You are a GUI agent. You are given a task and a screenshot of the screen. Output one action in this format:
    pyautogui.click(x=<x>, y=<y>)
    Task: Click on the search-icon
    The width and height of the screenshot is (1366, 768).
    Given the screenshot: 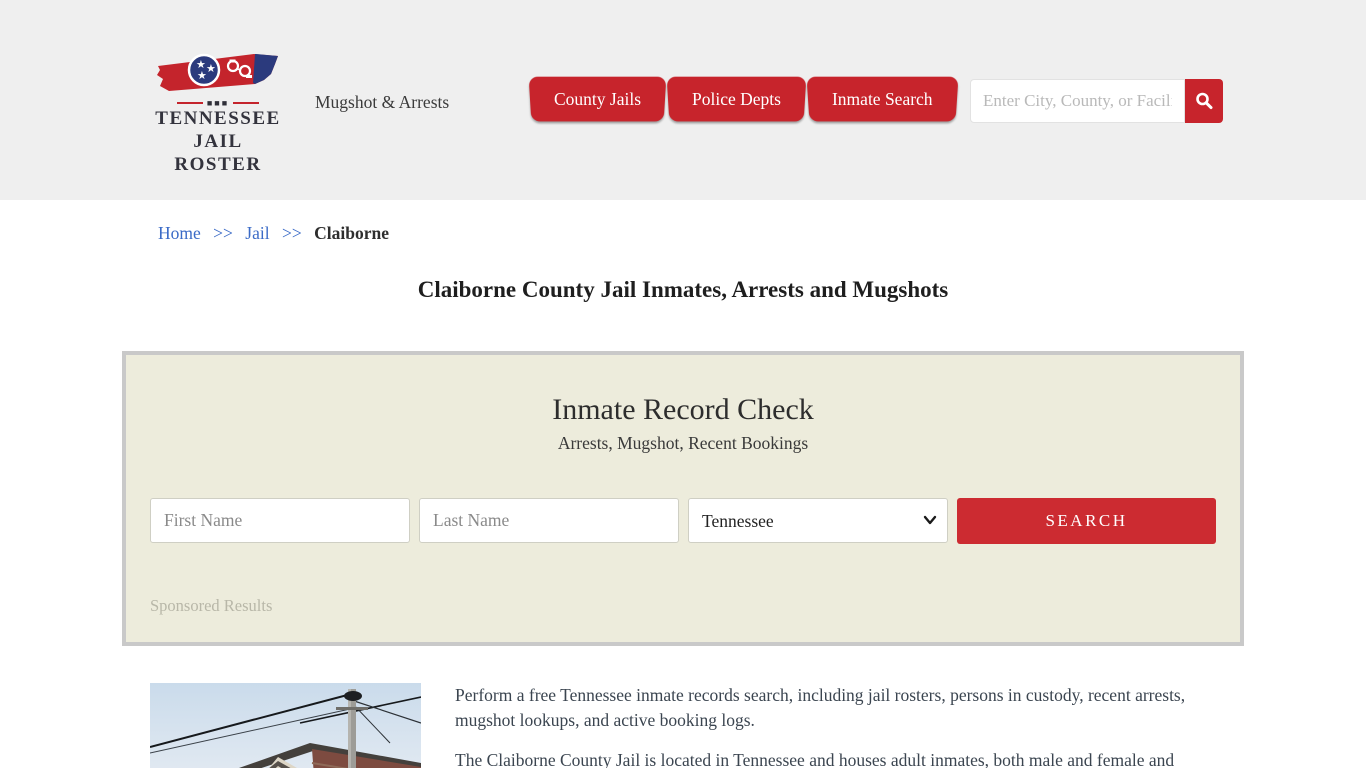 What is the action you would take?
    pyautogui.click(x=1204, y=101)
    